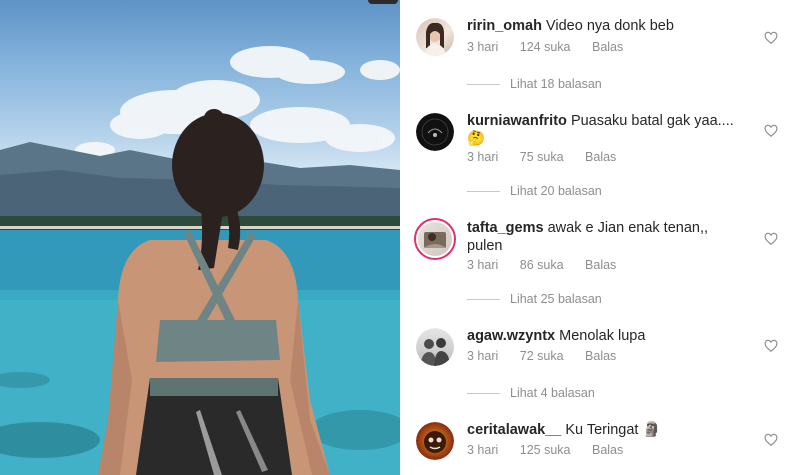  What do you see at coordinates (552, 393) in the screenshot?
I see `view-replies-label: Lihat 4 balasan` at bounding box center [552, 393].